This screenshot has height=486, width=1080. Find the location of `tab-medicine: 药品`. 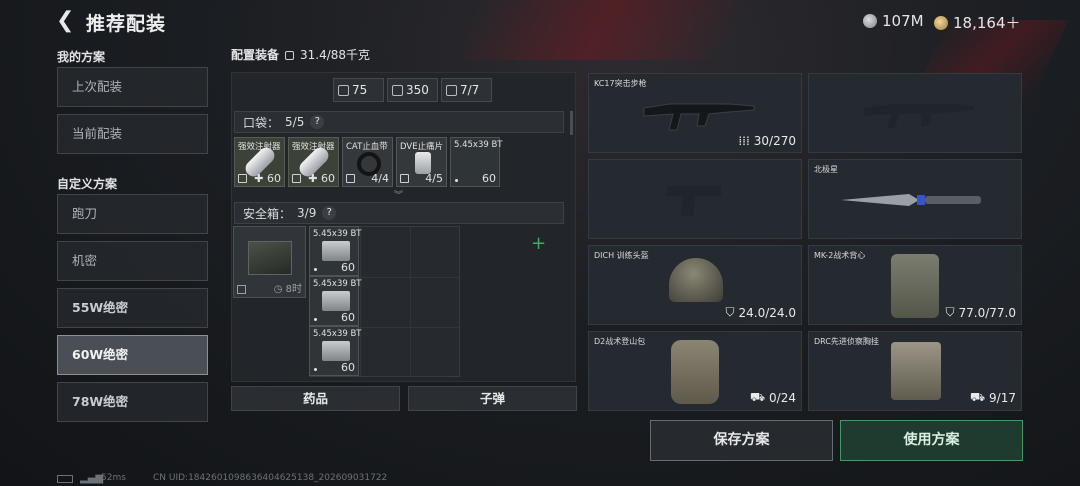

tab-medicine: 药品 is located at coordinates (315, 398).